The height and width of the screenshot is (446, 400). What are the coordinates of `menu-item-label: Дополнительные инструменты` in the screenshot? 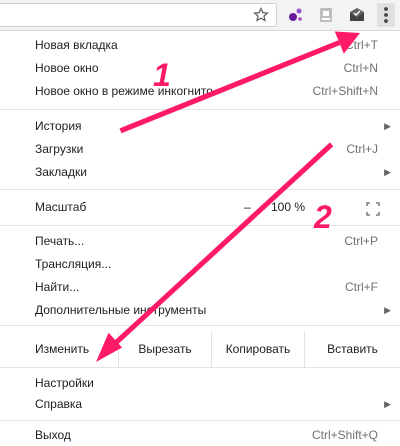 It's located at (121, 310).